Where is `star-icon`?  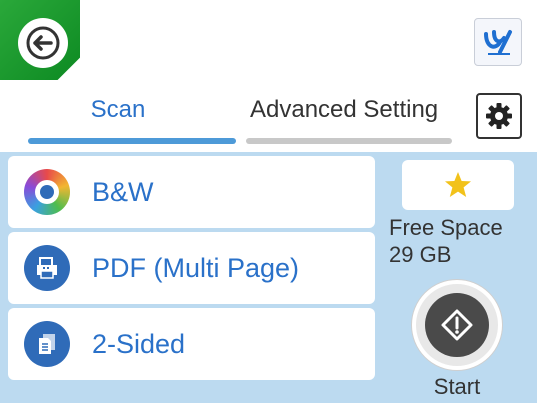 star-icon is located at coordinates (458, 184).